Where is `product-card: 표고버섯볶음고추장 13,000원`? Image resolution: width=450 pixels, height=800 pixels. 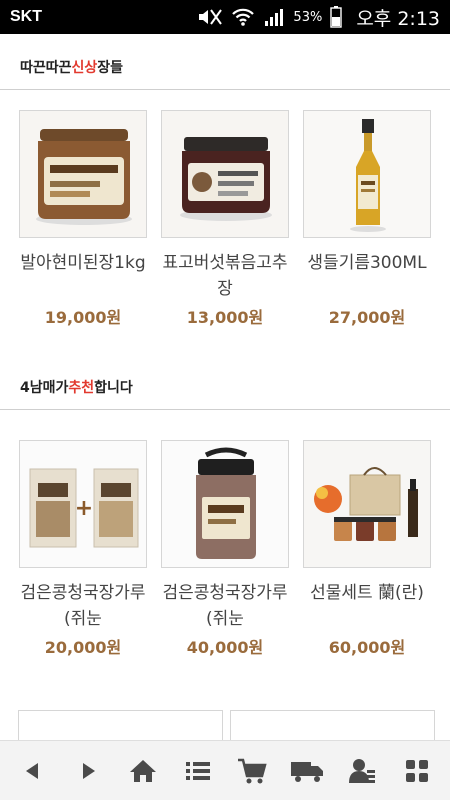
product-card: 표고버섯볶음고추장 13,000원 is located at coordinates (225, 219).